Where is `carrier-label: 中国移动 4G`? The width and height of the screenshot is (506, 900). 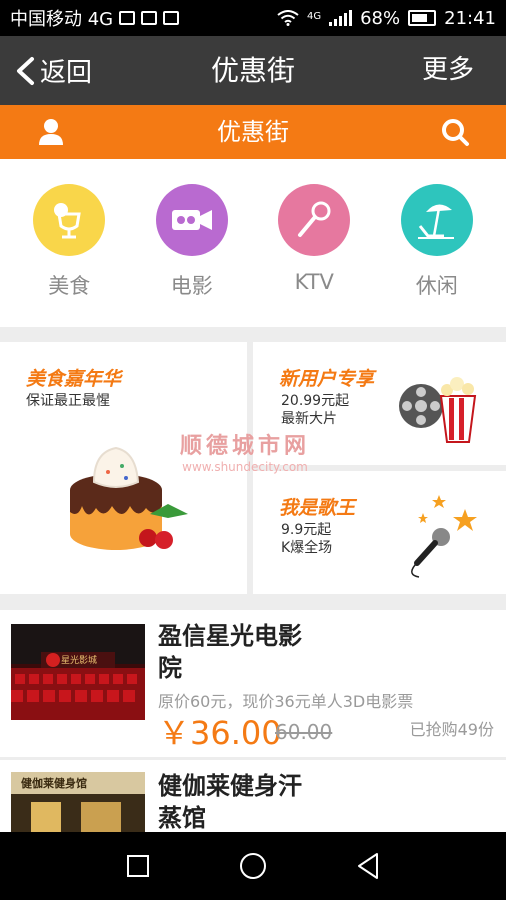 carrier-label: 中国移动 4G is located at coordinates (62, 19).